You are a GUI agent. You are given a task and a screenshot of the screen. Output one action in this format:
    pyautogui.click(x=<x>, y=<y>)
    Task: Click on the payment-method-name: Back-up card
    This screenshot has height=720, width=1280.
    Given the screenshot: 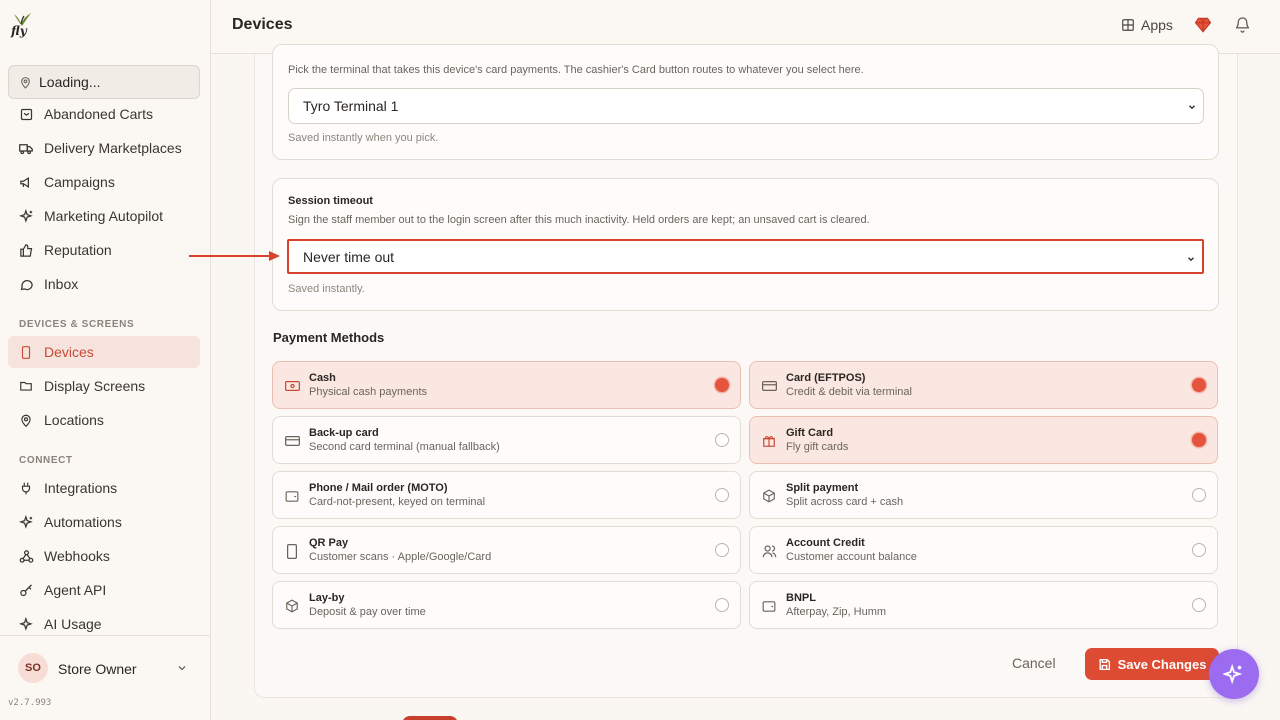 What is the action you would take?
    pyautogui.click(x=344, y=433)
    